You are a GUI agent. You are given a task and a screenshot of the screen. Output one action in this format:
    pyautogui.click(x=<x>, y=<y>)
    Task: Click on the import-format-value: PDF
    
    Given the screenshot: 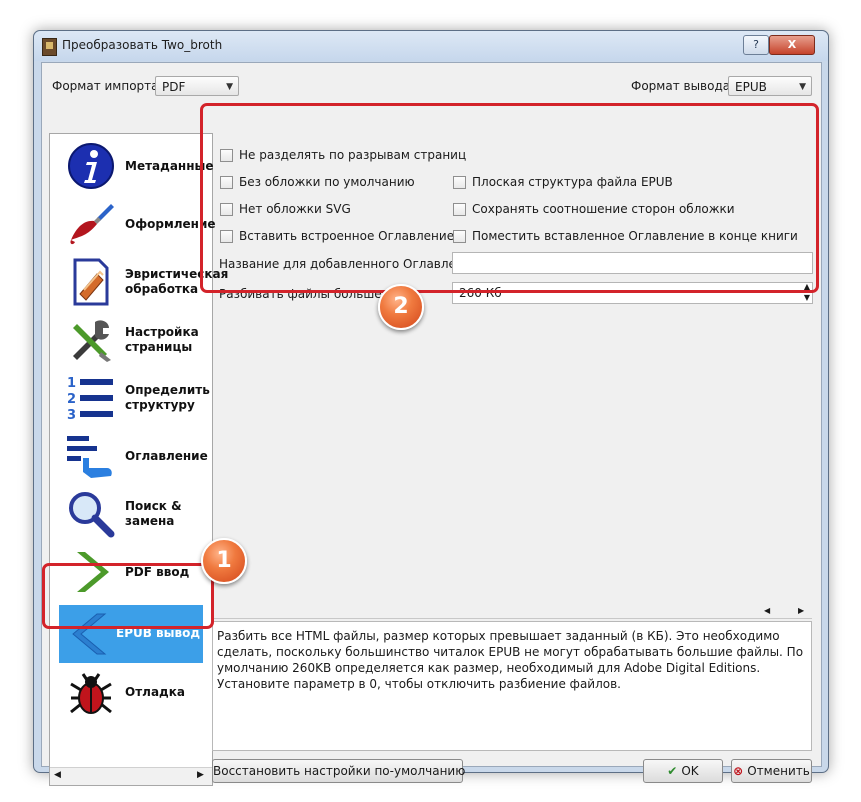 What is the action you would take?
    pyautogui.click(x=174, y=87)
    